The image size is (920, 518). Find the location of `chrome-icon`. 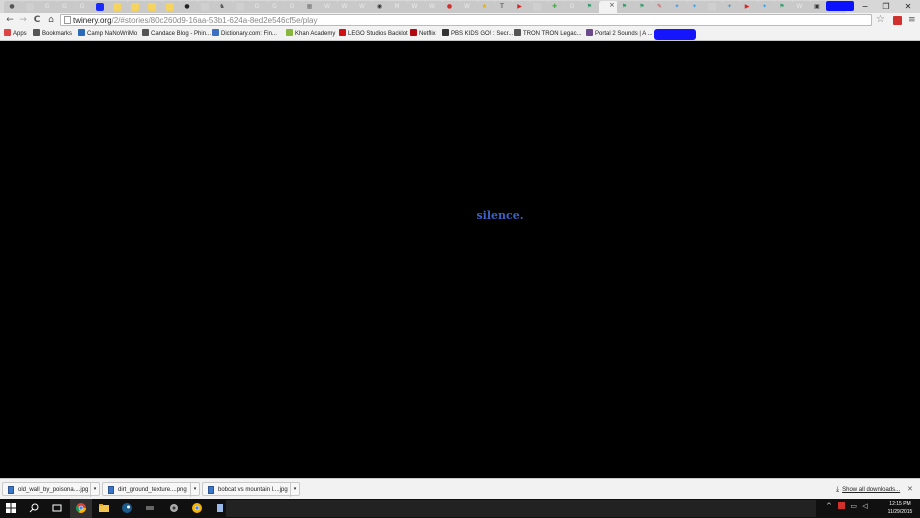

chrome-icon is located at coordinates (81, 508).